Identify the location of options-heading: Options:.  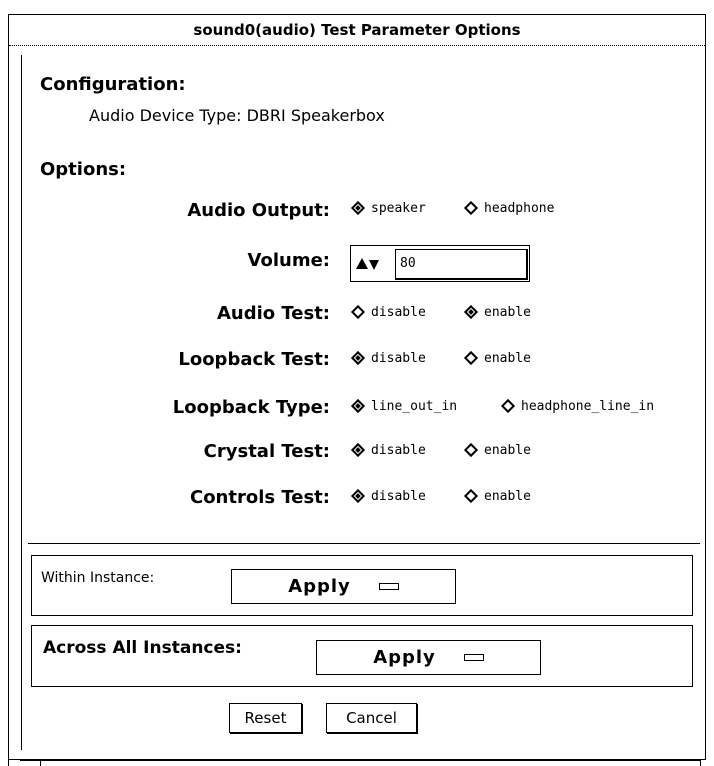
(83, 169).